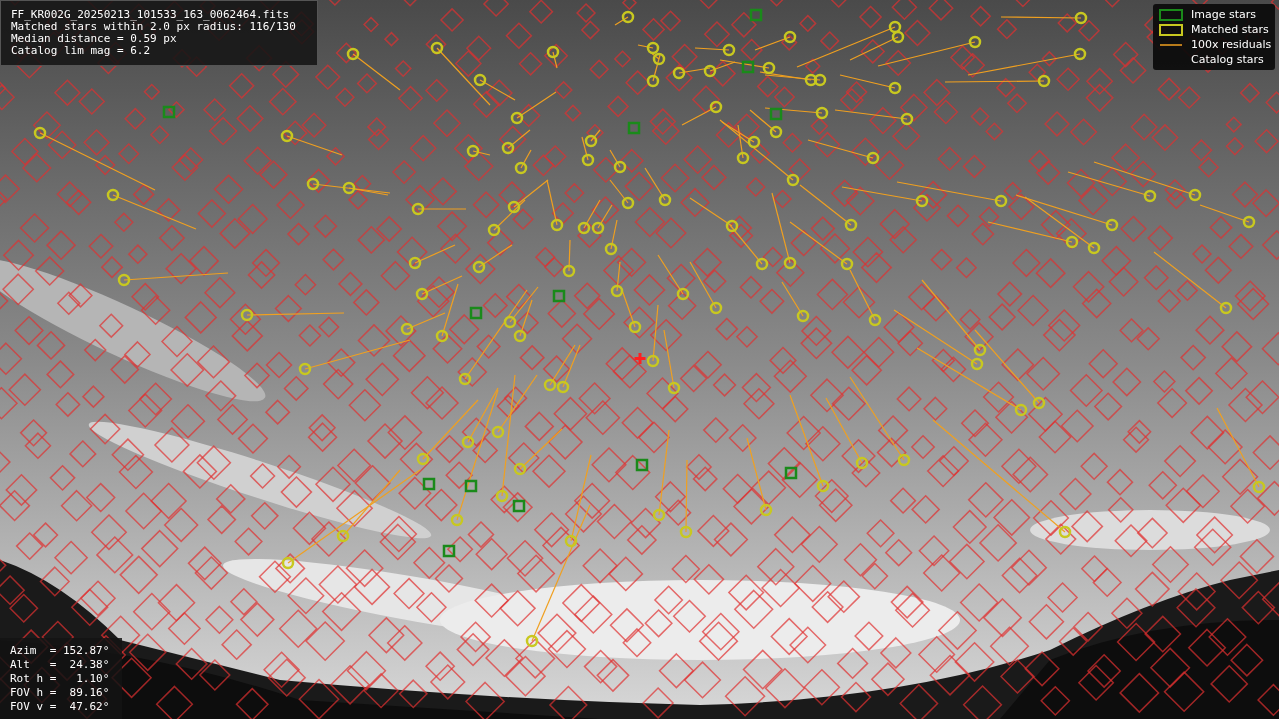 Image resolution: width=1279 pixels, height=719 pixels. I want to click on pointing-text: Azim = 152.87°, so click(60, 650).